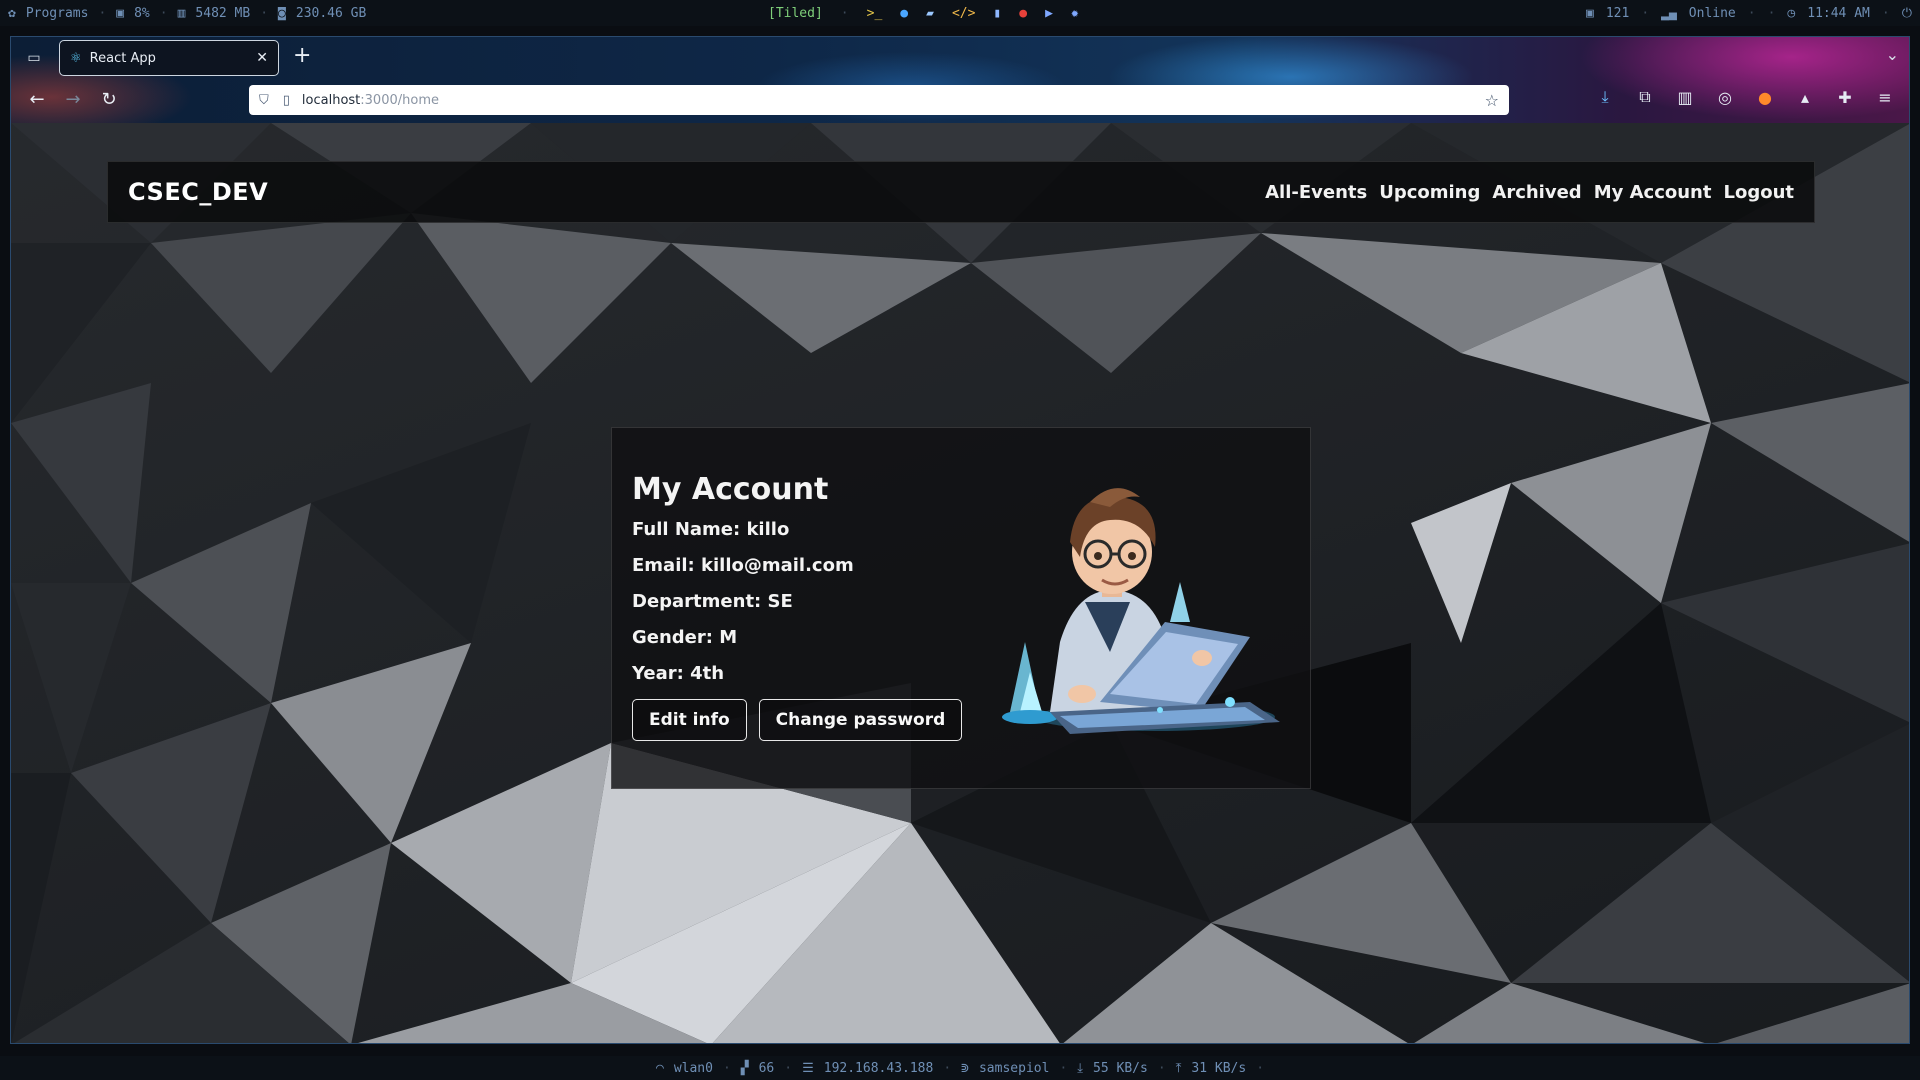 The width and height of the screenshot is (1920, 1080). I want to click on pin-icon: ✚, so click(1845, 97).